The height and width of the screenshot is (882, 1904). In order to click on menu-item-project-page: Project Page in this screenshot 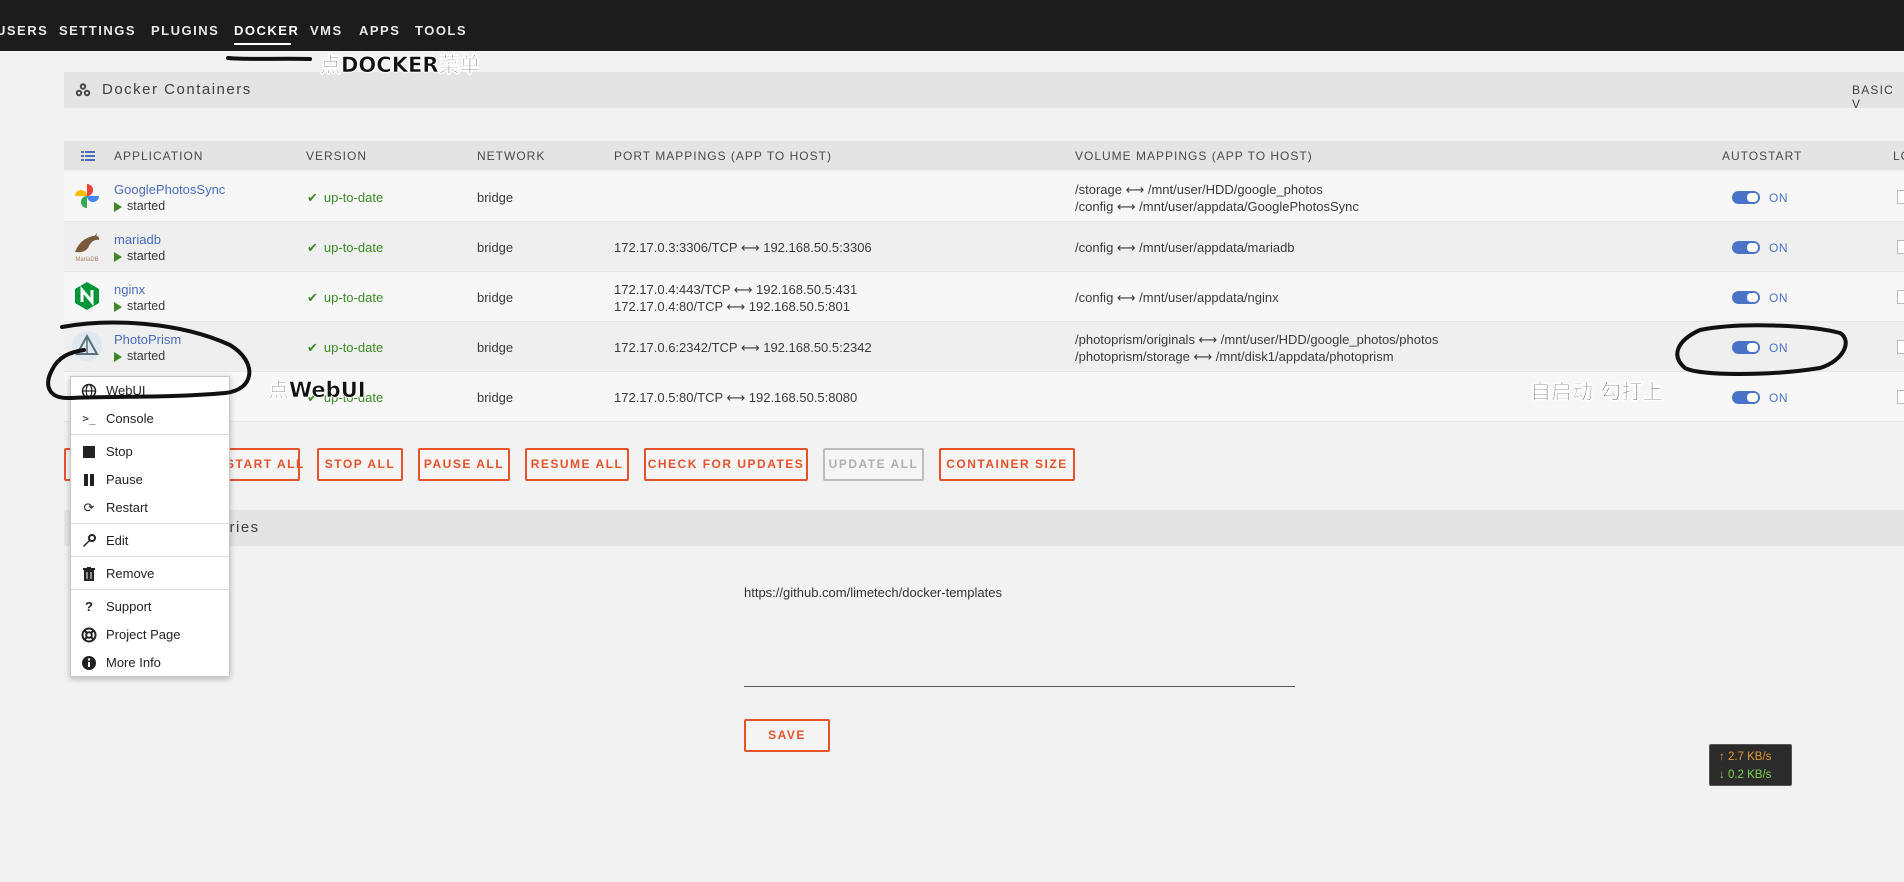, I will do `click(150, 635)`.